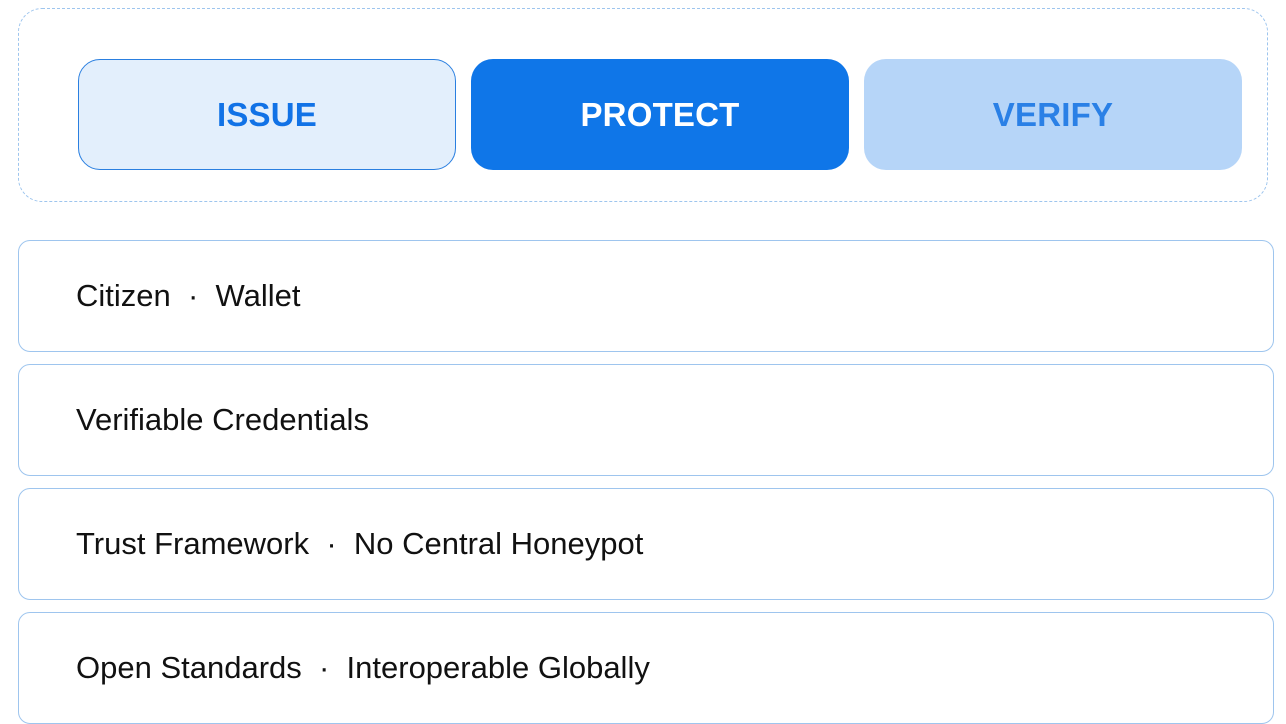 This screenshot has height=724, width=1286. What do you see at coordinates (267, 114) in the screenshot?
I see `phase-issue: ISSUE` at bounding box center [267, 114].